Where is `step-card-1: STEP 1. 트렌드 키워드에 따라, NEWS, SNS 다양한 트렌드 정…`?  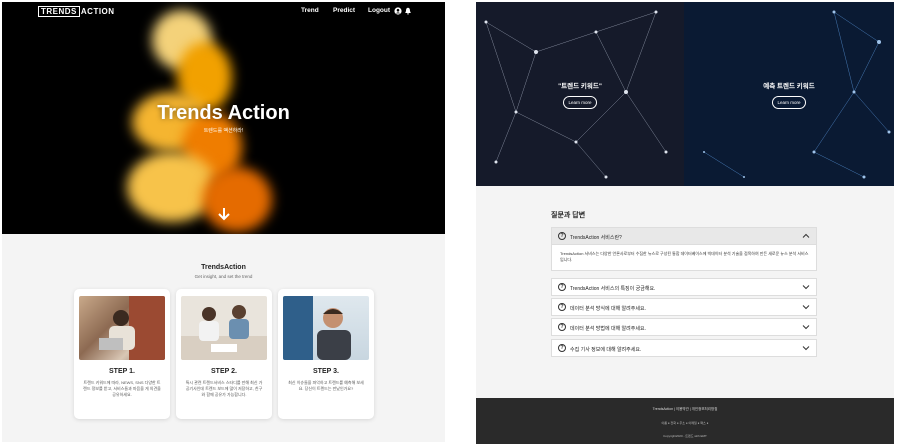
step-card-1: STEP 1. 트렌드 키워드에 따라, NEWS, SNS 다양한 트렌드 정… is located at coordinates (122, 354).